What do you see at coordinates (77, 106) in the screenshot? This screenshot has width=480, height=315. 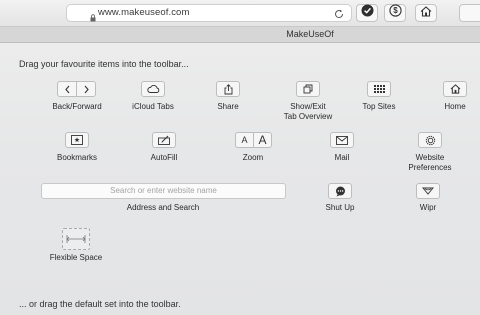 I see `back-forward-label: Back/Forward` at bounding box center [77, 106].